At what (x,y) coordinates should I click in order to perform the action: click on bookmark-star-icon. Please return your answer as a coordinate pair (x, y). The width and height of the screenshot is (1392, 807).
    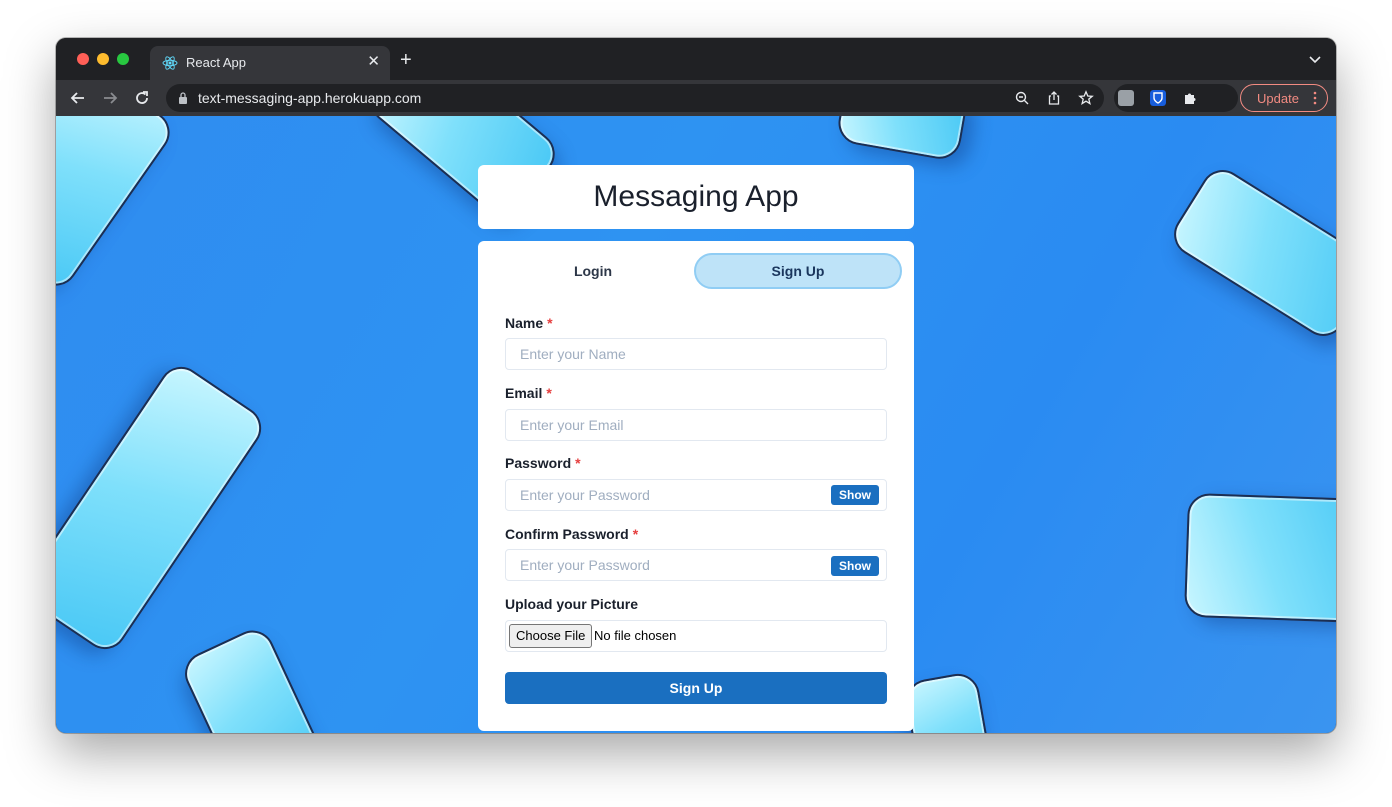
    Looking at the image, I should click on (1086, 98).